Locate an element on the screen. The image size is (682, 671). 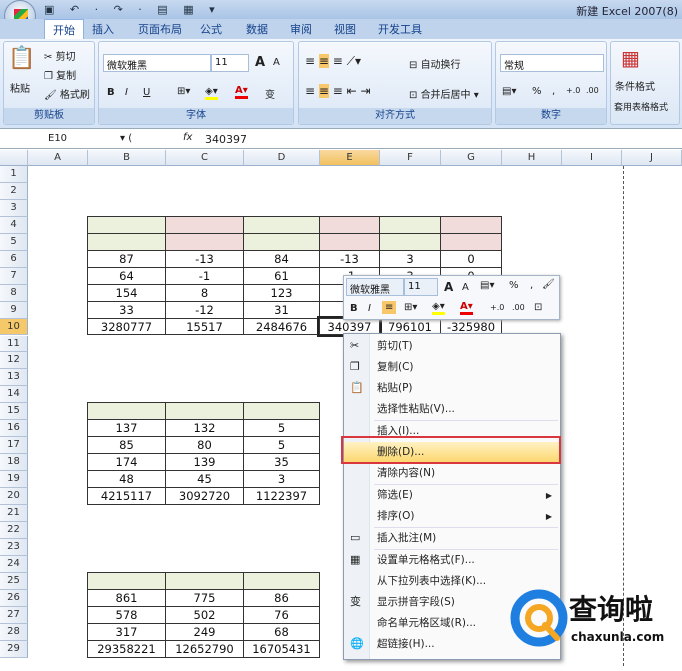
font-name-select: 微软雅黑 is located at coordinates (157, 63).